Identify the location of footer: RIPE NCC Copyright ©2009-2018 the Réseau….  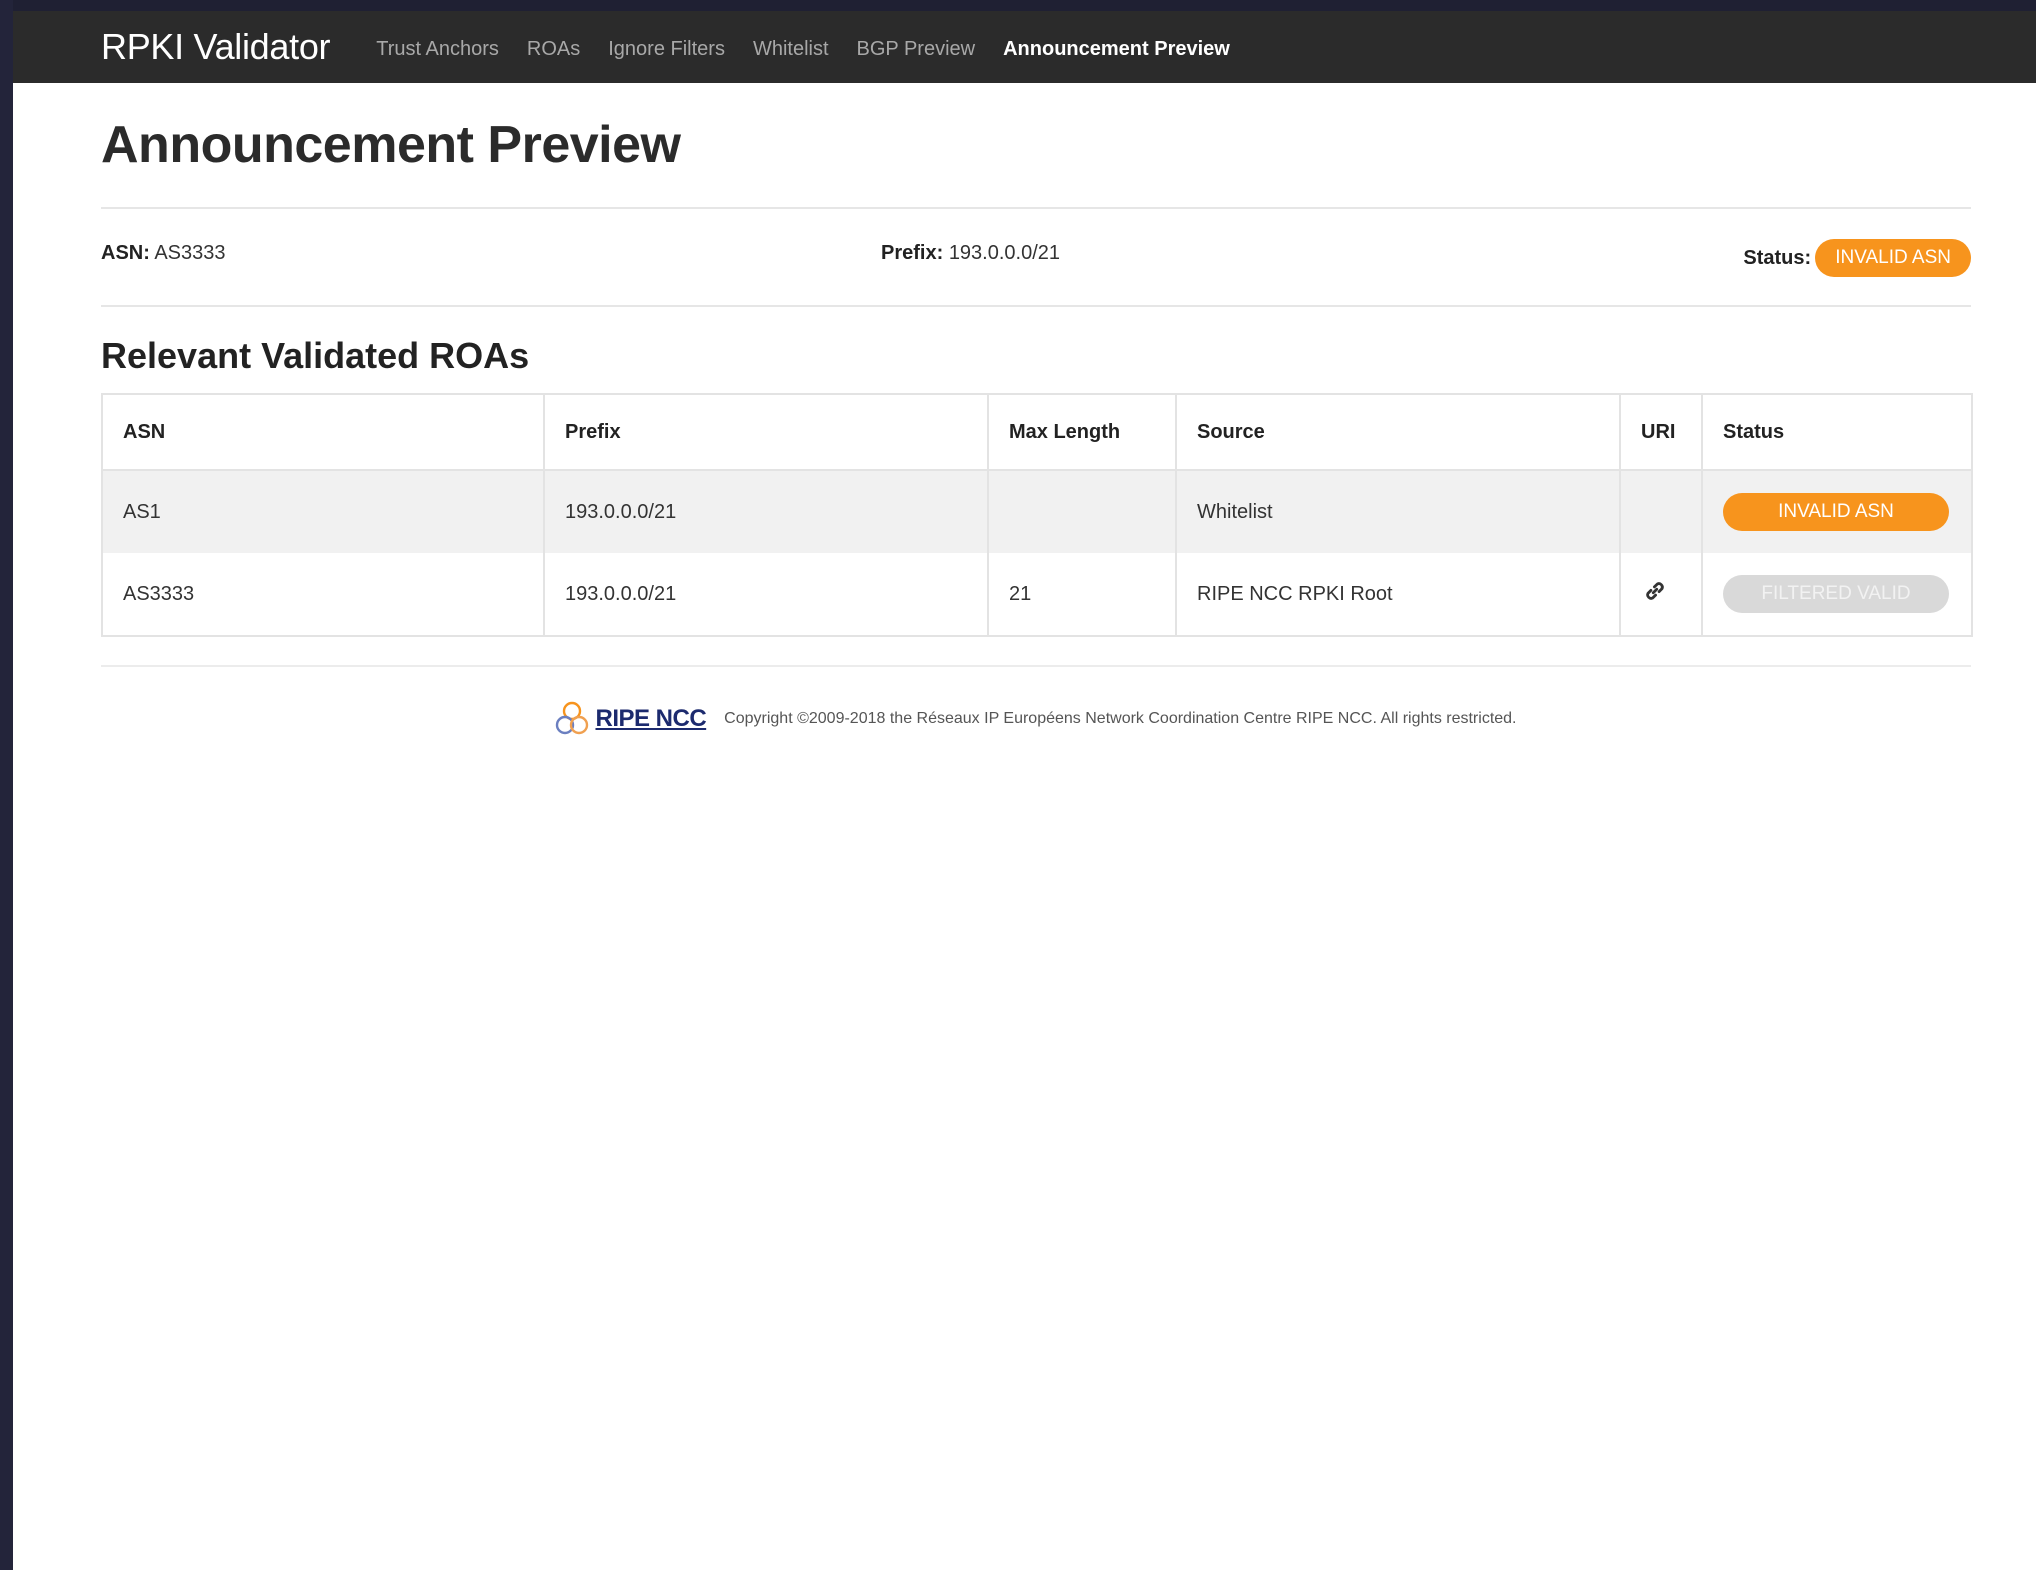
(1036, 703).